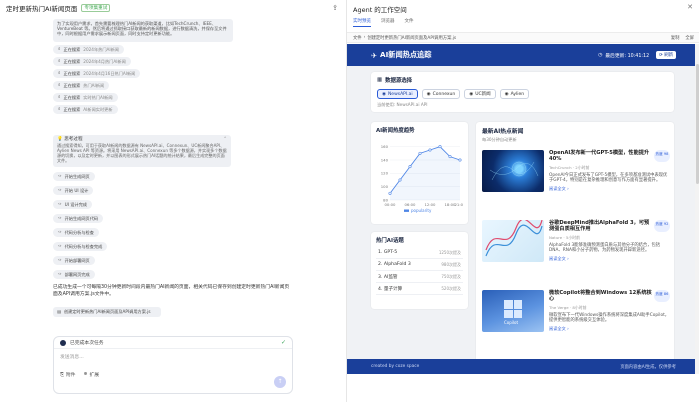 The height and width of the screenshot is (402, 699). Describe the element at coordinates (689, 38) in the screenshot. I see `fullscreen-button: 全屏` at that location.